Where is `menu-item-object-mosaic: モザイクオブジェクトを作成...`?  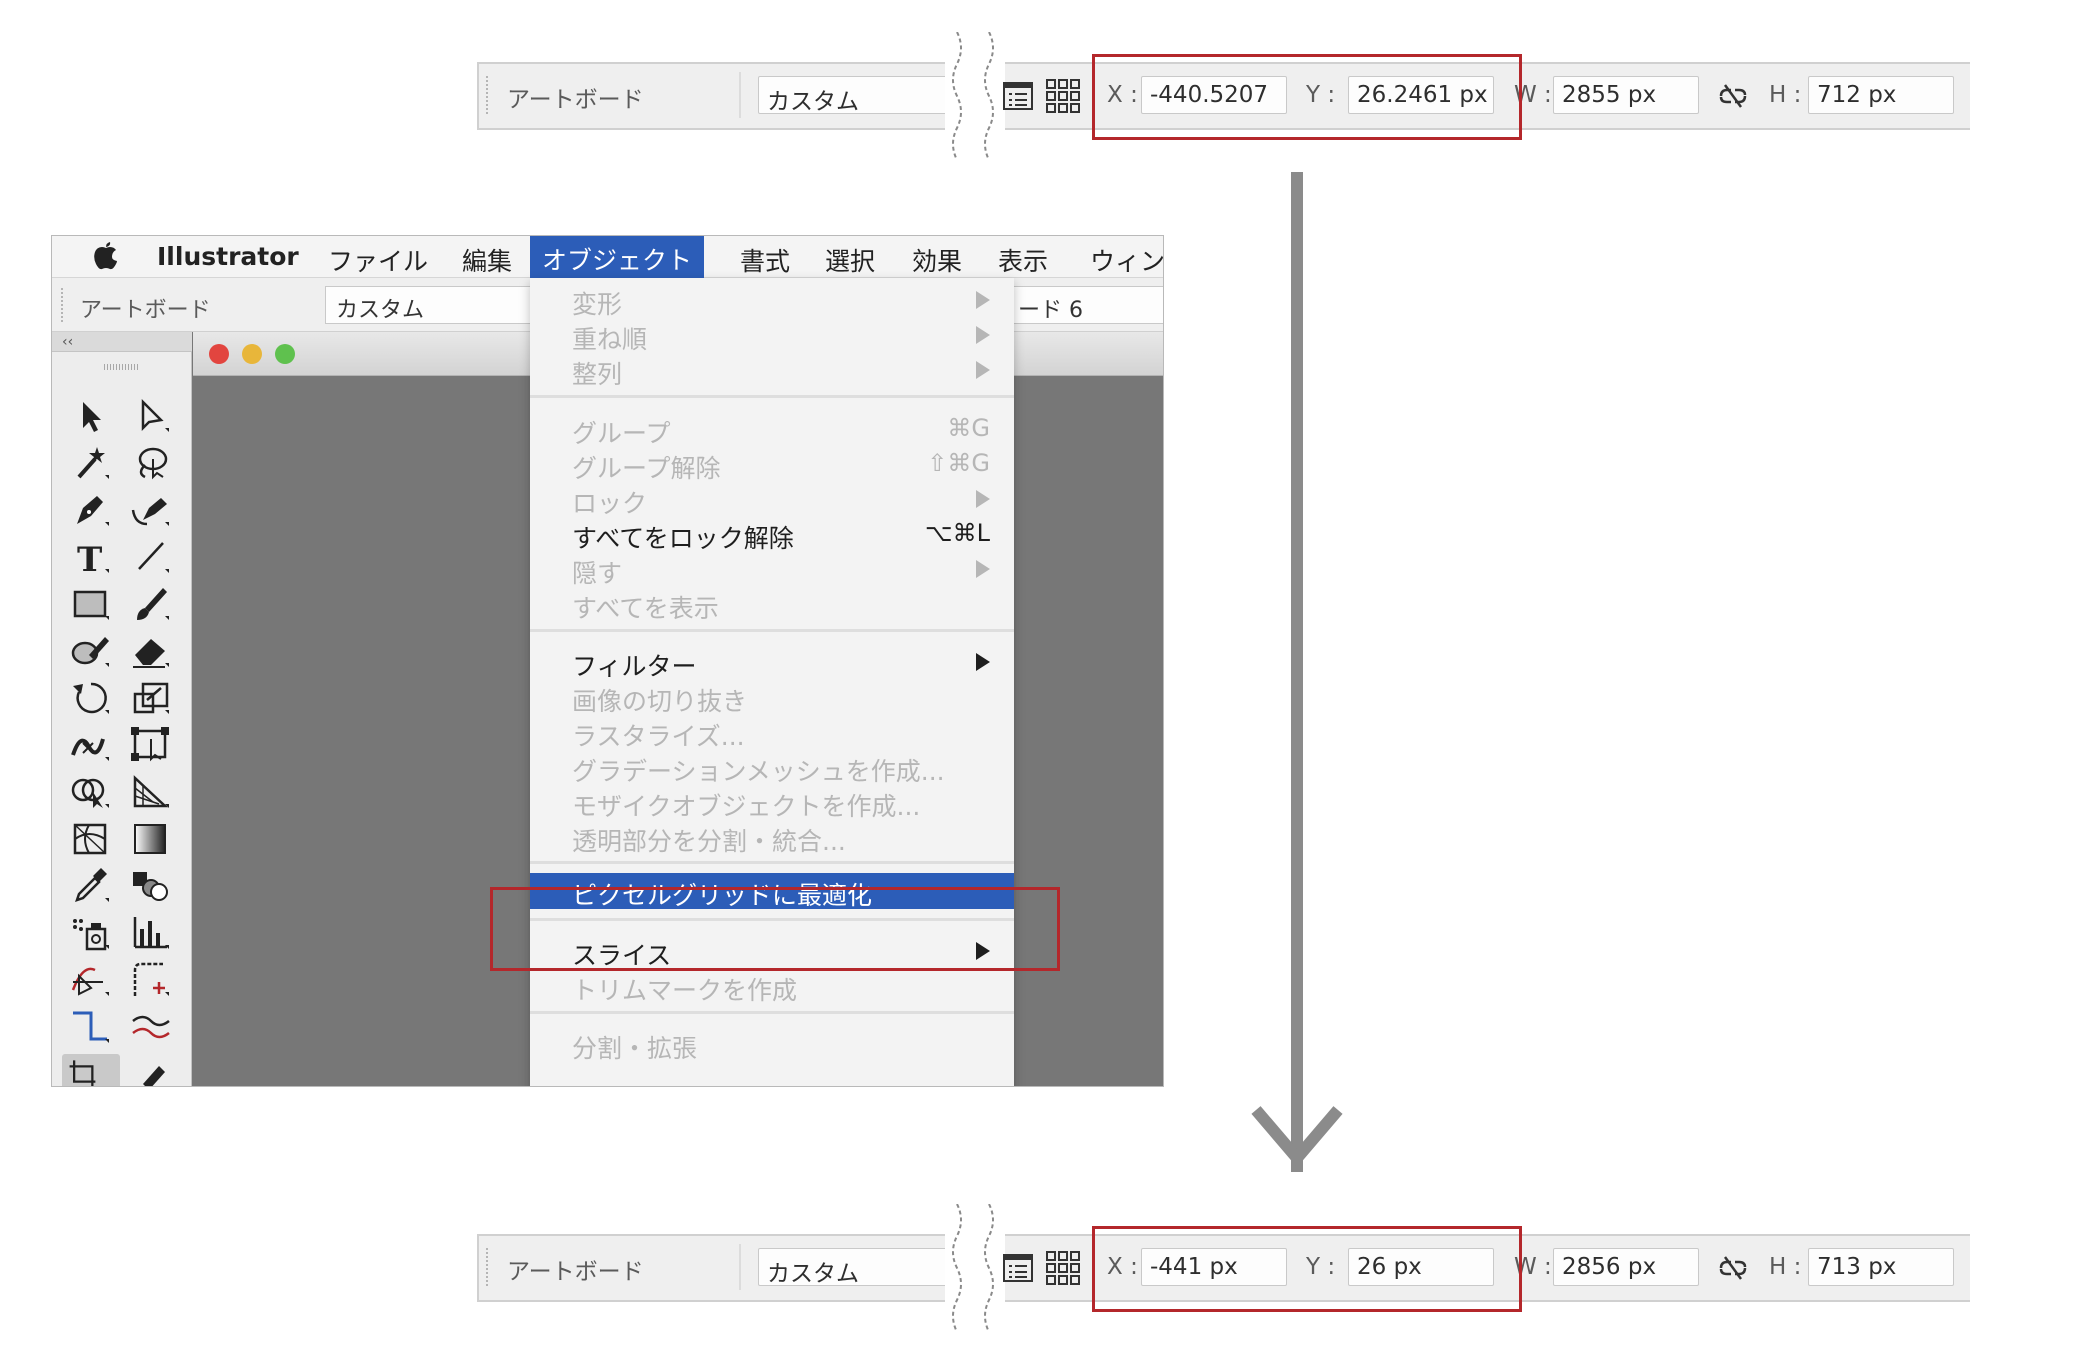 menu-item-object-mosaic: モザイクオブジェクトを作成... is located at coordinates (772, 802).